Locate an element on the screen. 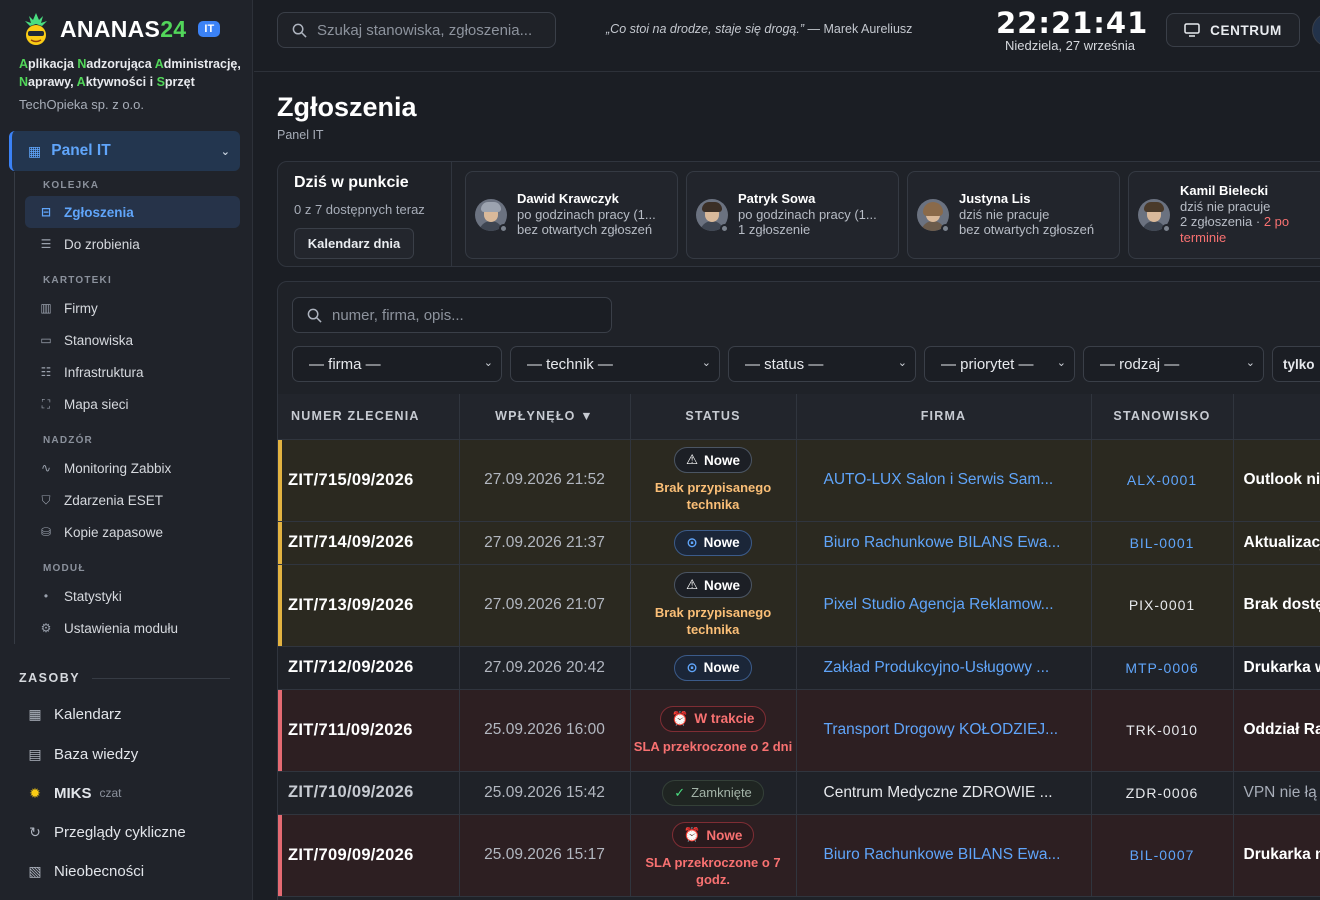 The height and width of the screenshot is (900, 1320). panel-it-toggle: ▦ Panel IT ⌄ is located at coordinates (124, 151).